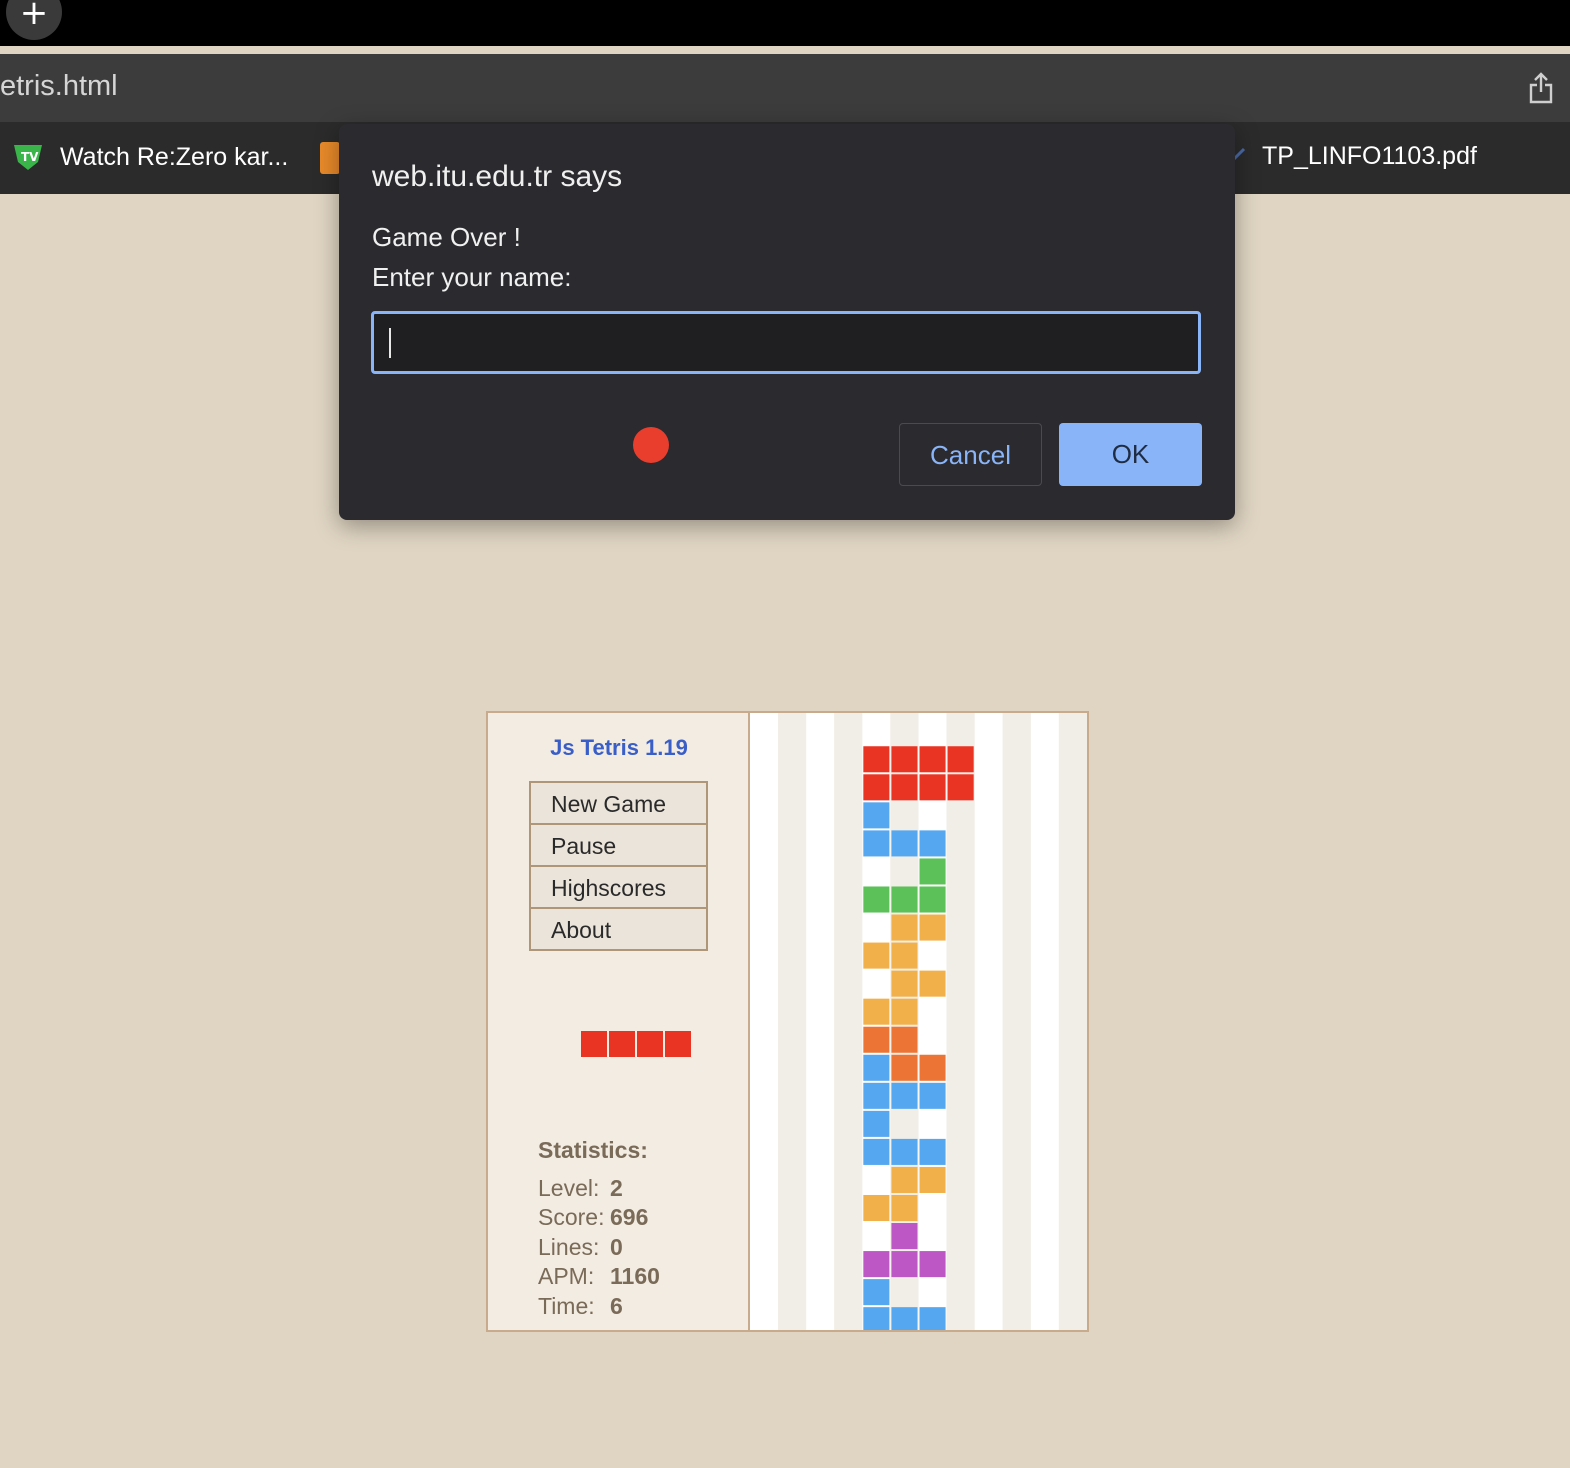 The width and height of the screenshot is (1570, 1468). Describe the element at coordinates (569, 1247) in the screenshot. I see `stat-label: Lines:` at that location.